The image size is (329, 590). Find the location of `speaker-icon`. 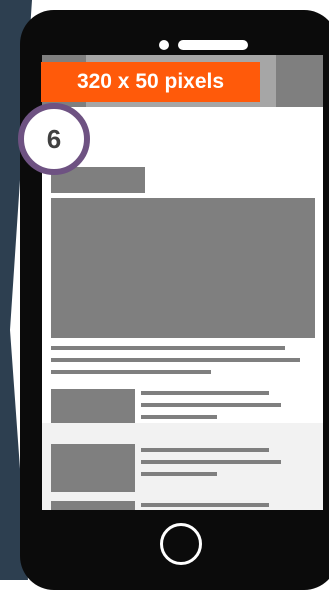

speaker-icon is located at coordinates (213, 45).